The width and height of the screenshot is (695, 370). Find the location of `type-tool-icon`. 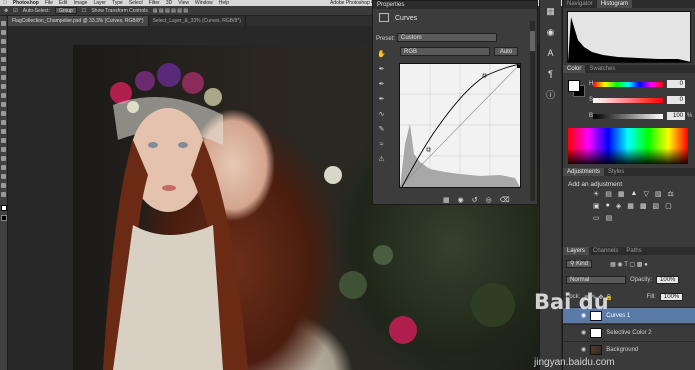

type-tool-icon is located at coordinates (3, 158).